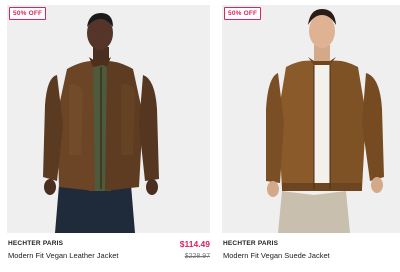  What do you see at coordinates (194, 244) in the screenshot?
I see `sale-price: $114.49` at bounding box center [194, 244].